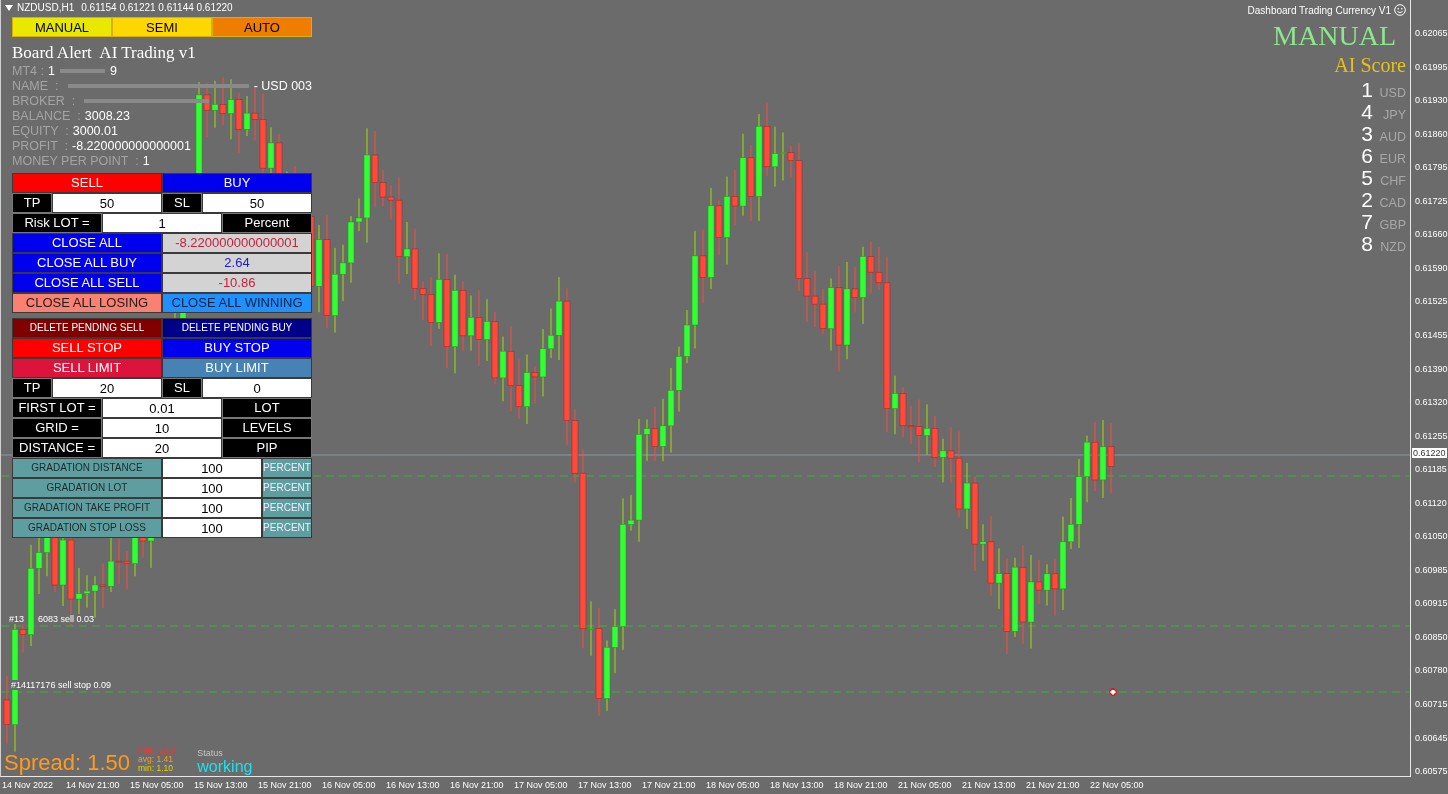  What do you see at coordinates (17, 619) in the screenshot?
I see `order-line-label: #13` at bounding box center [17, 619].